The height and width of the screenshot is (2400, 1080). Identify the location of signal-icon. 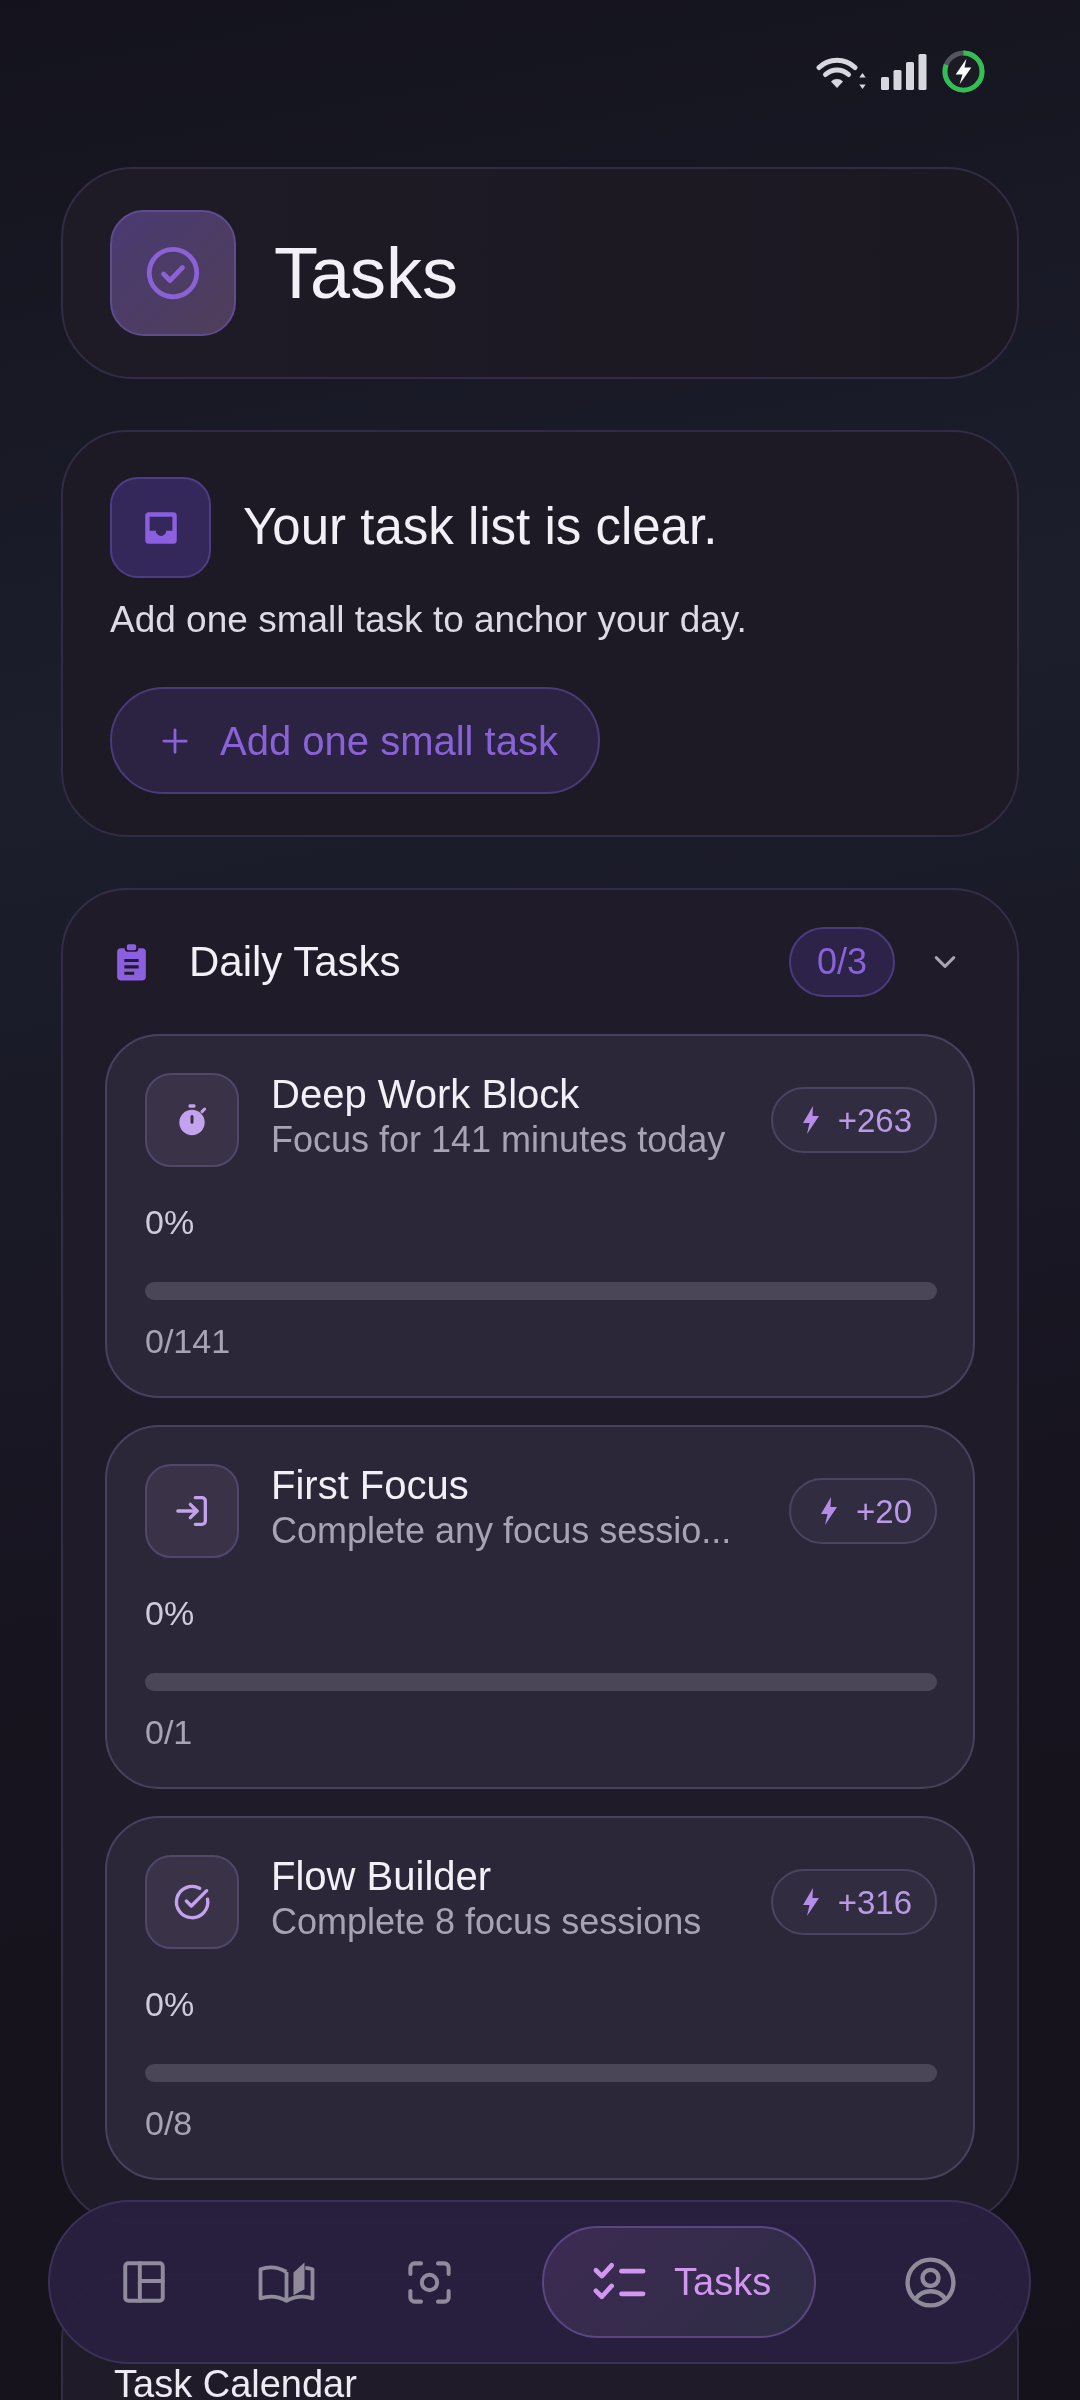
(904, 72).